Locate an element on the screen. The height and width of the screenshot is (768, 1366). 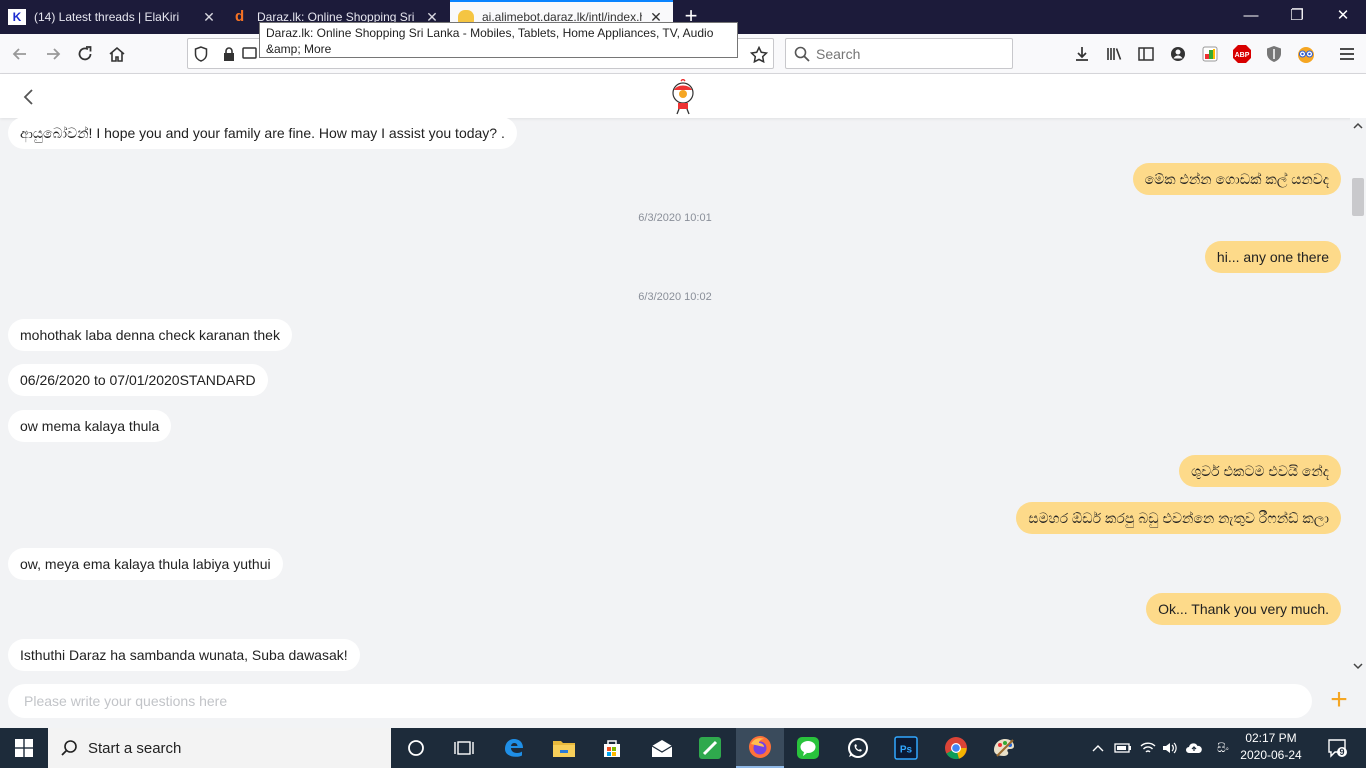
onedrive-icon is located at coordinates (1194, 748).